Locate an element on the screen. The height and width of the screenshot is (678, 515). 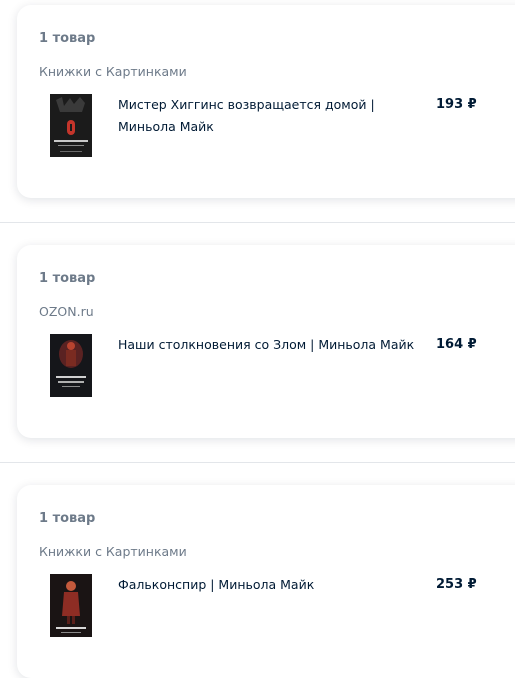
item-title-link: Фальконспир | Миньола Майк is located at coordinates (270, 585).